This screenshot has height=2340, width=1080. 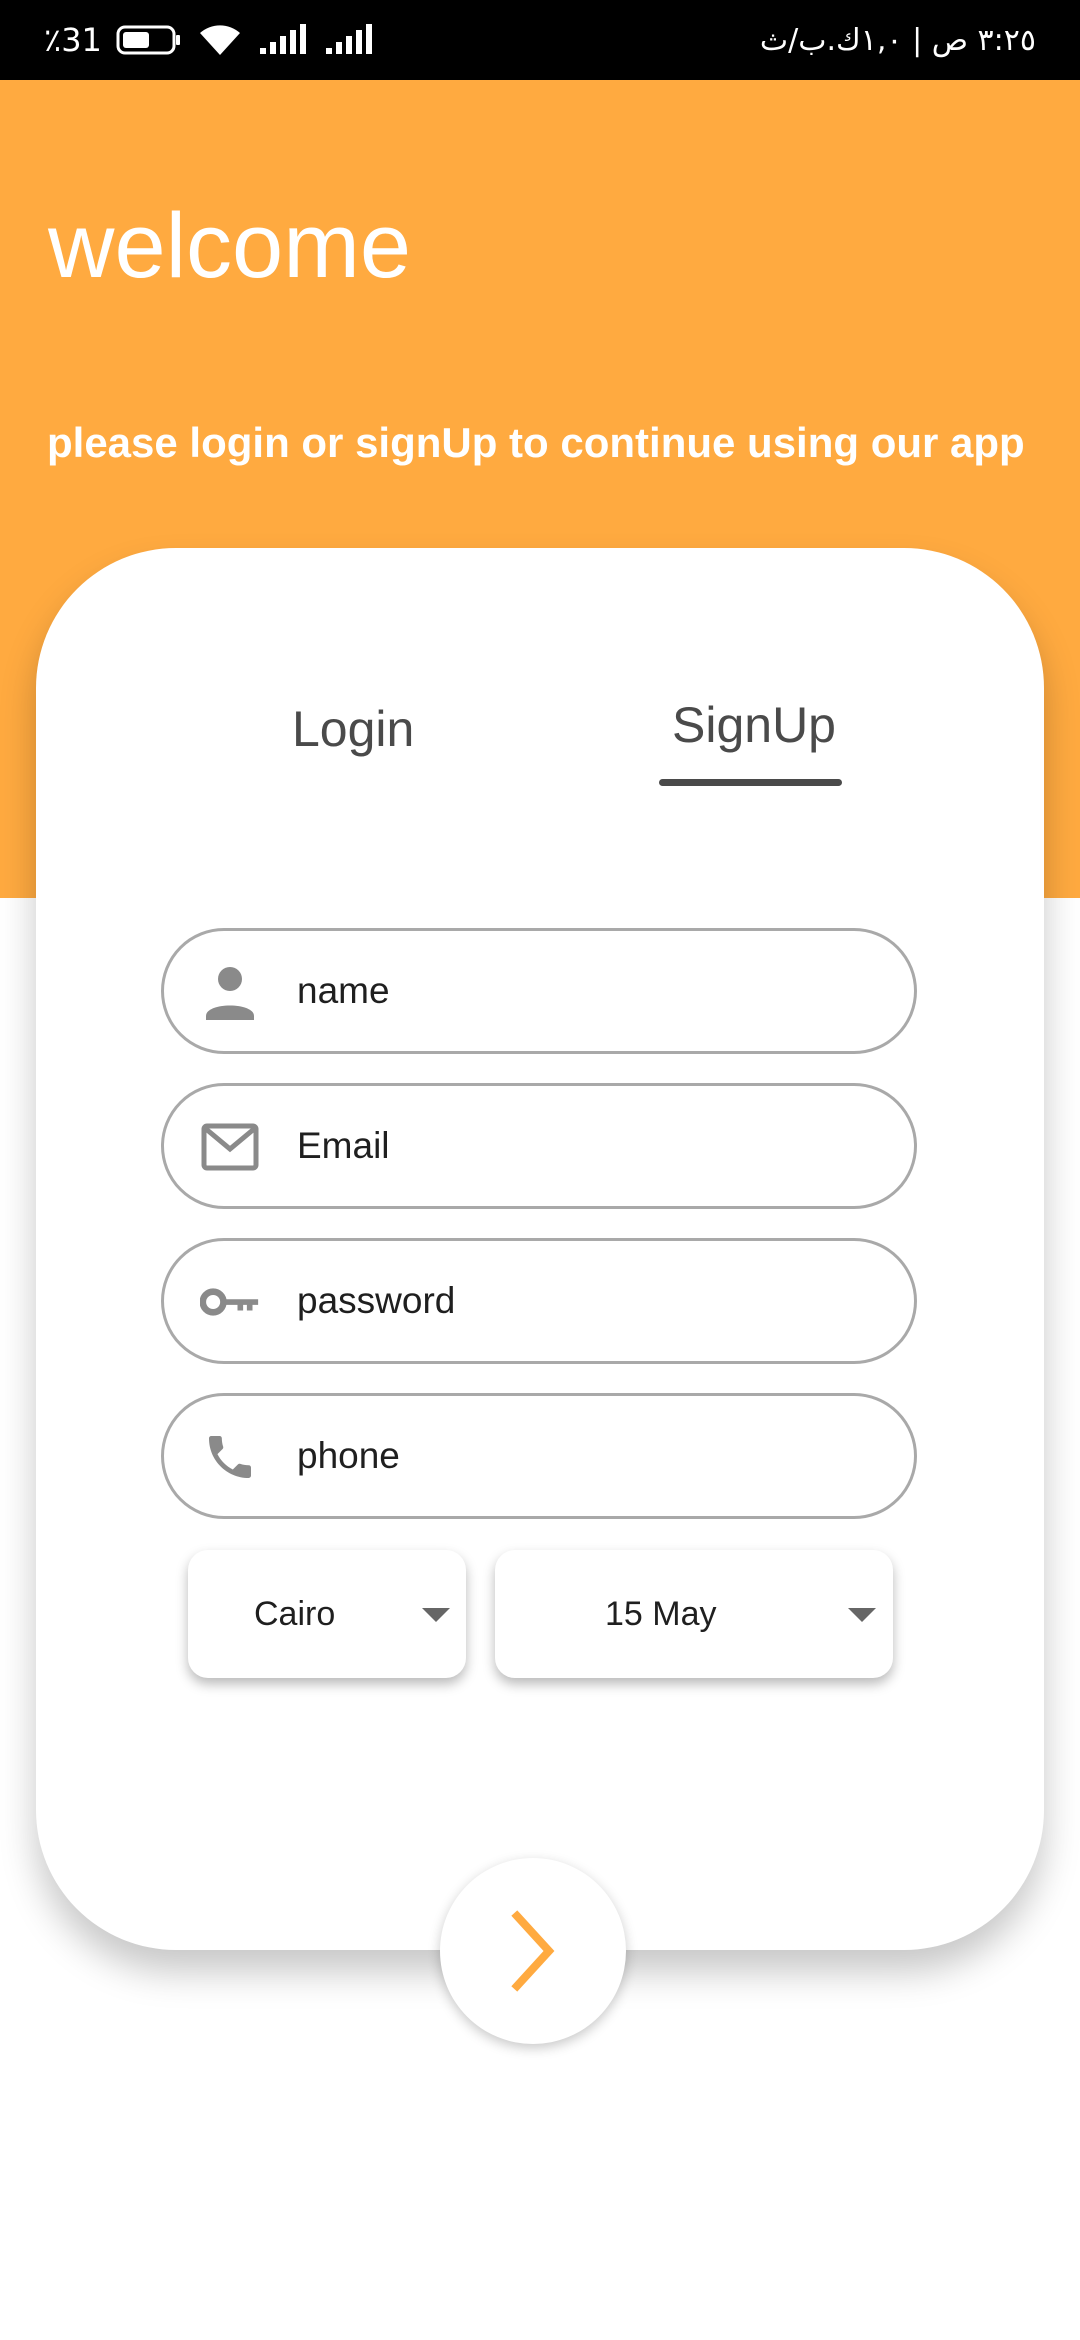 What do you see at coordinates (282, 39) in the screenshot?
I see `signal-icon` at bounding box center [282, 39].